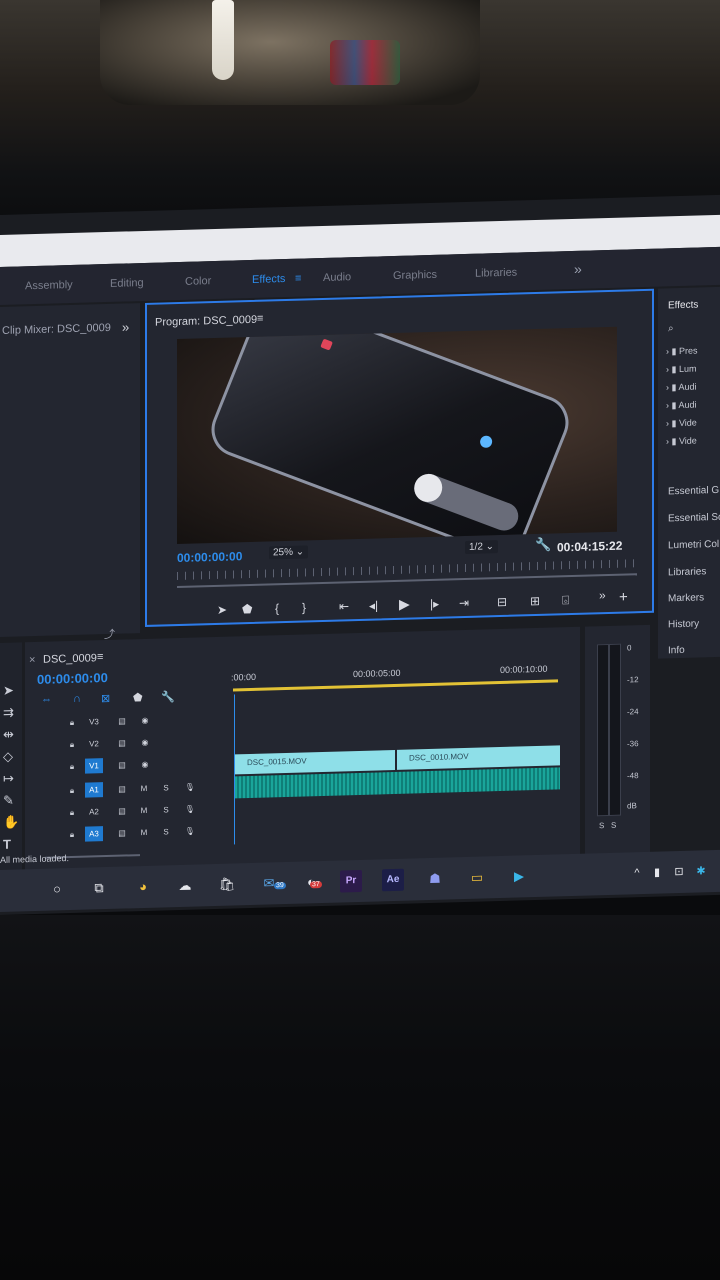 Image resolution: width=720 pixels, height=1280 pixels. What do you see at coordinates (502, 602) in the screenshot?
I see `lift-icon: ⊟` at bounding box center [502, 602].